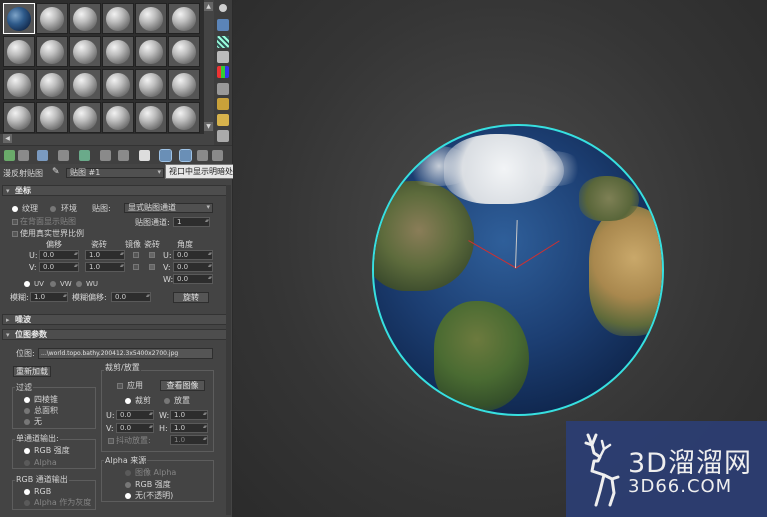 The height and width of the screenshot is (517, 767). Describe the element at coordinates (105, 155) in the screenshot. I see `make-unique-icon` at that location.